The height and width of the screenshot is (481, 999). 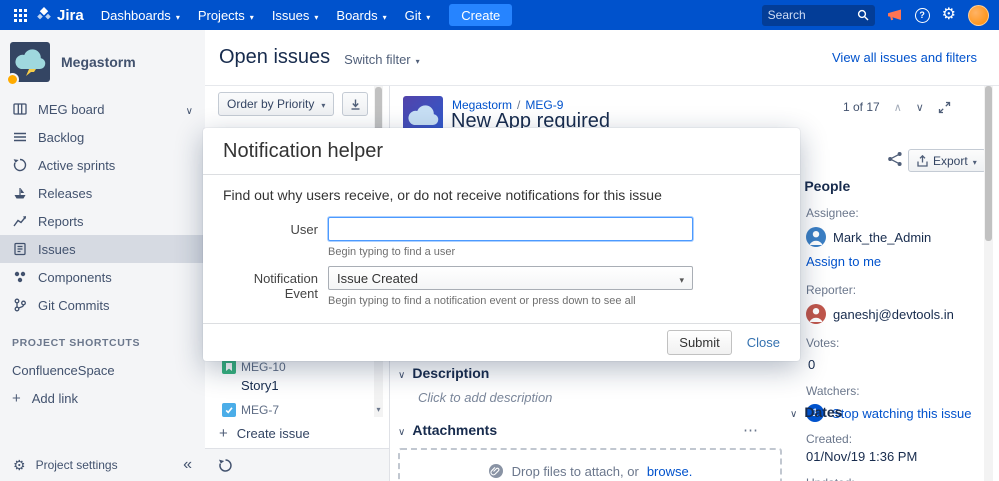 What do you see at coordinates (226, 15) in the screenshot?
I see `nav-item-projects: Projects` at bounding box center [226, 15].